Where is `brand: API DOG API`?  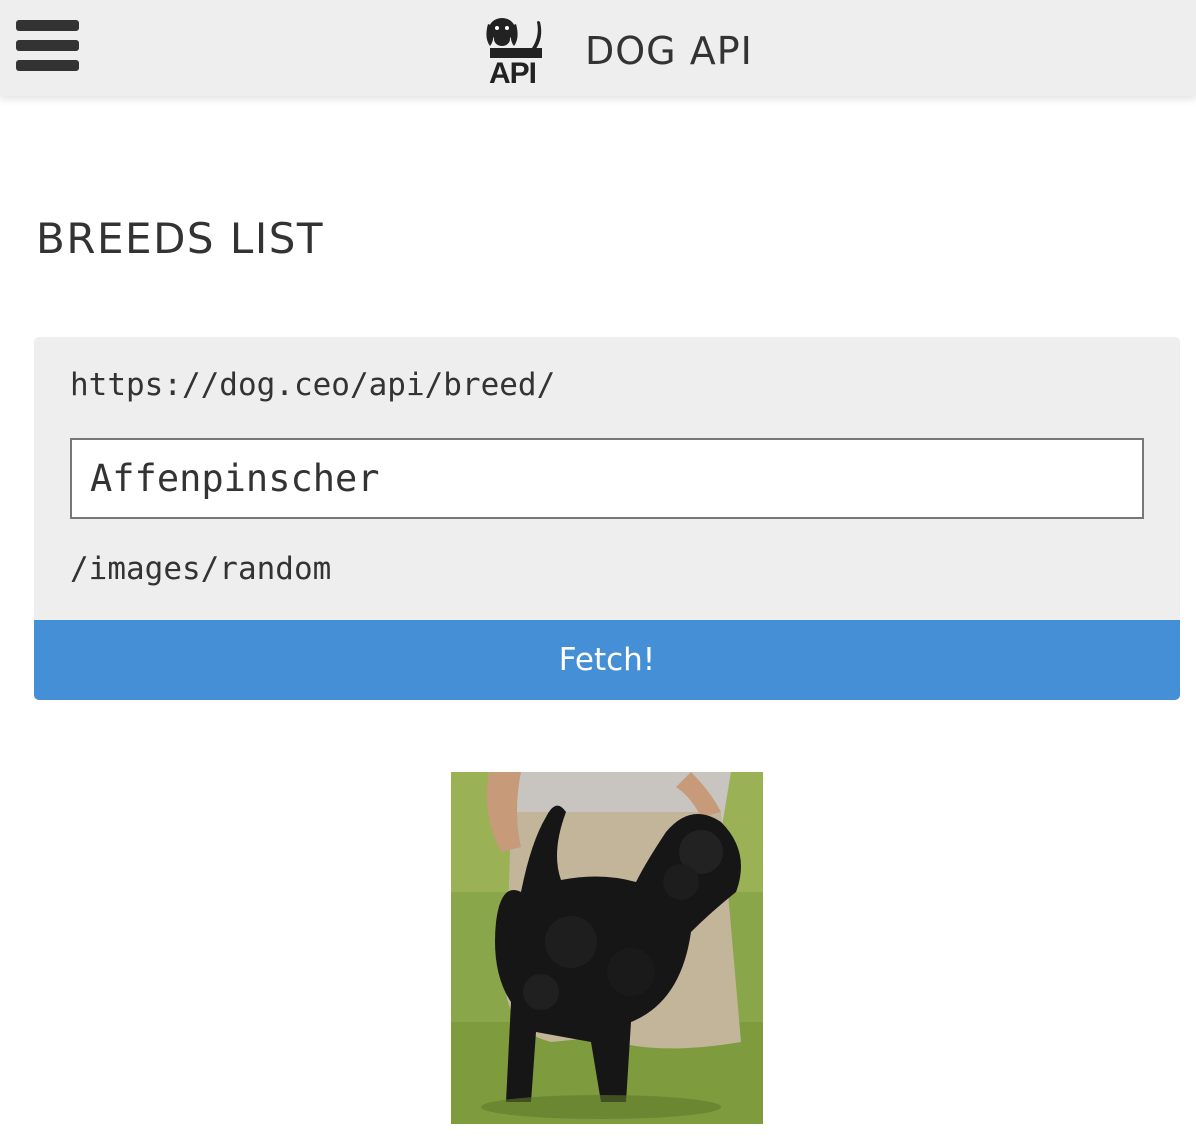
brand: API DOG API is located at coordinates (617, 51).